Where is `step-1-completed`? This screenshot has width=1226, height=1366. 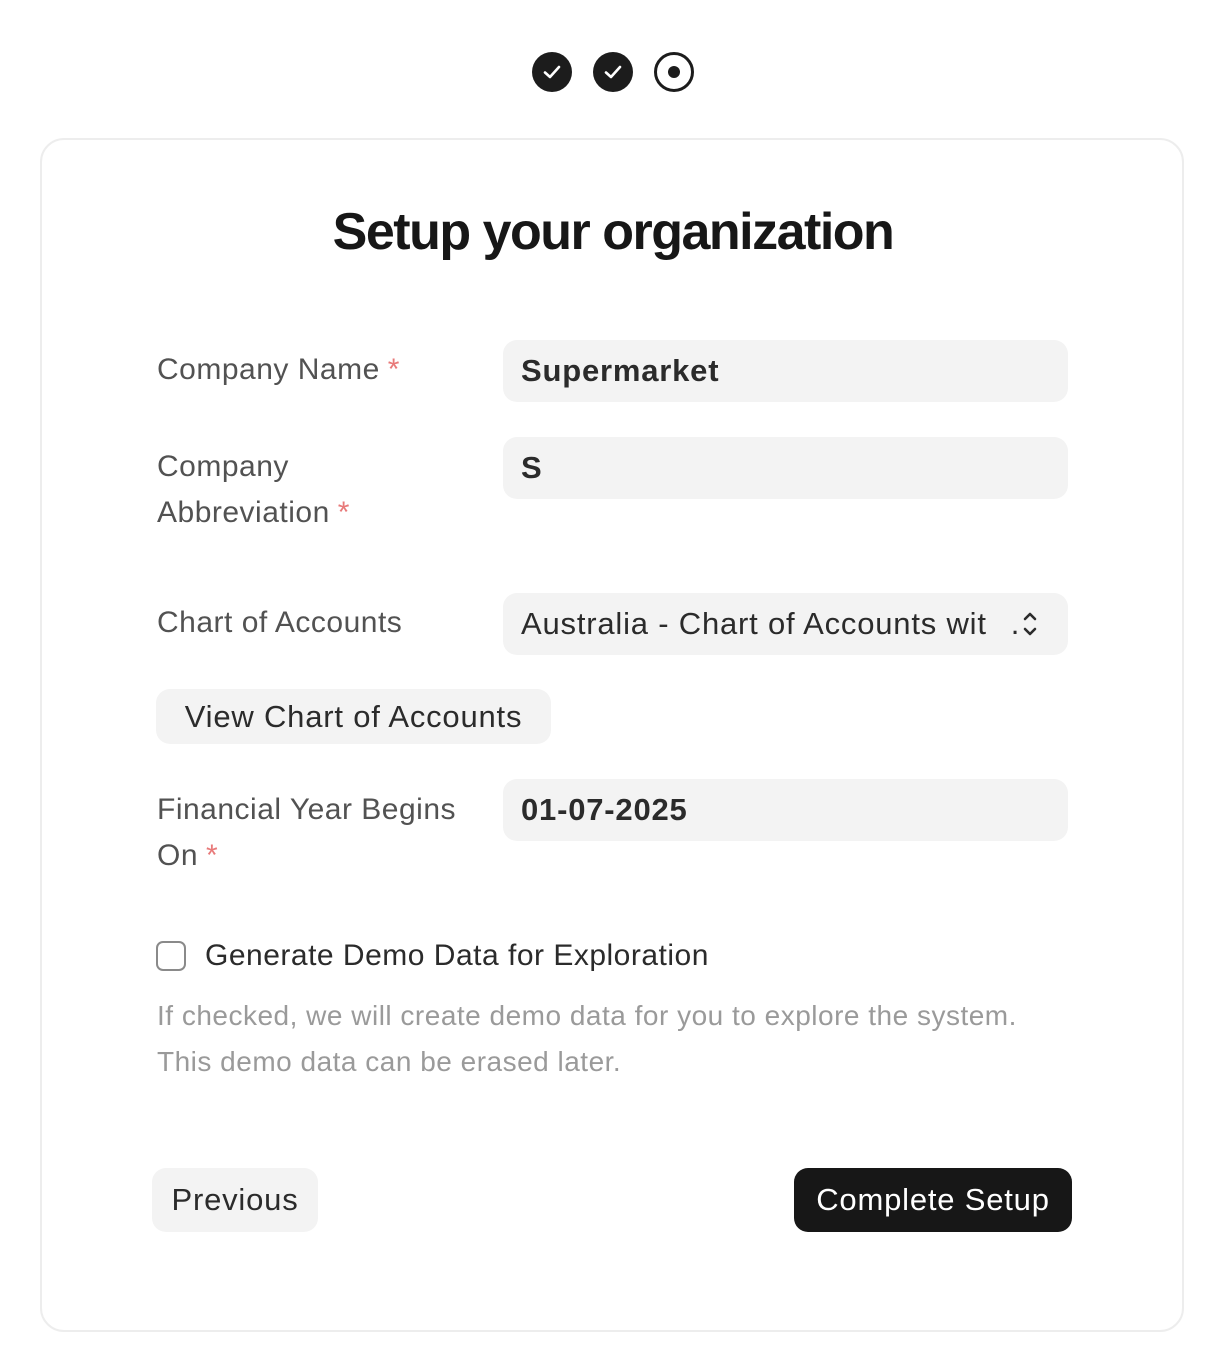 step-1-completed is located at coordinates (552, 72).